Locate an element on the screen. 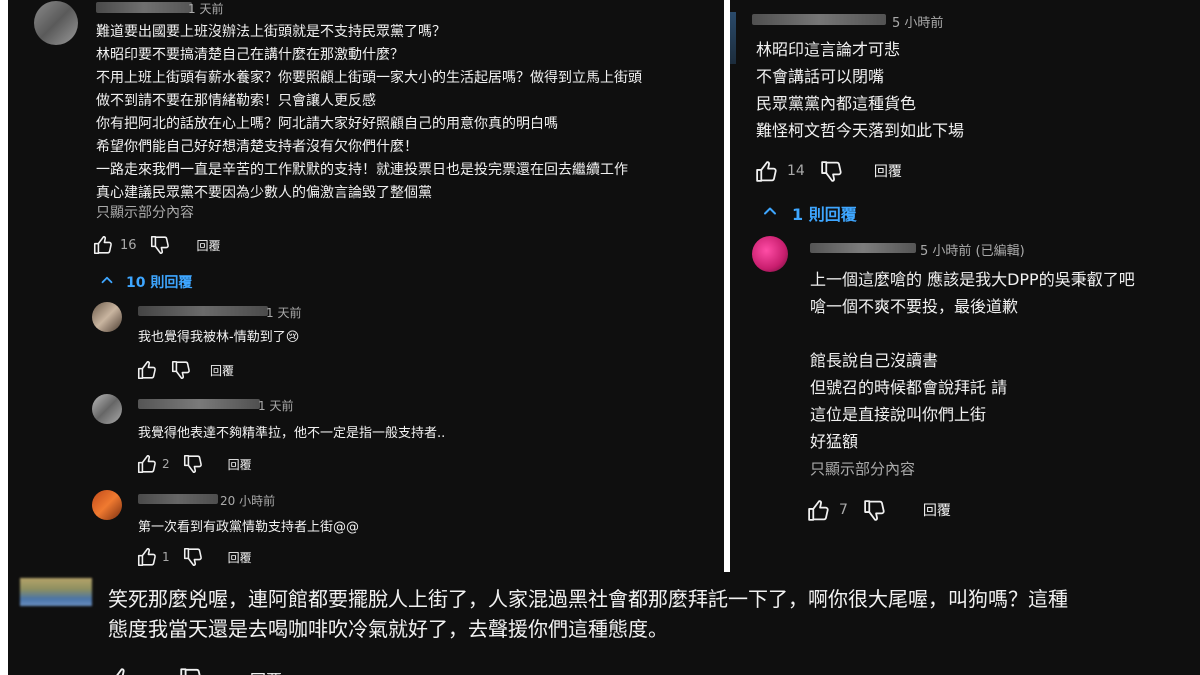  reply-line: 好猛額 is located at coordinates (834, 441).